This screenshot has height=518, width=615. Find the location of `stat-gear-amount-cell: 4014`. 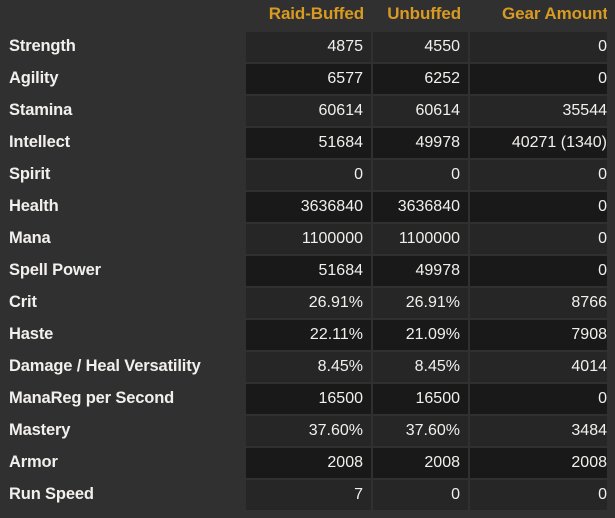

stat-gear-amount-cell: 4014 is located at coordinates (541, 366).